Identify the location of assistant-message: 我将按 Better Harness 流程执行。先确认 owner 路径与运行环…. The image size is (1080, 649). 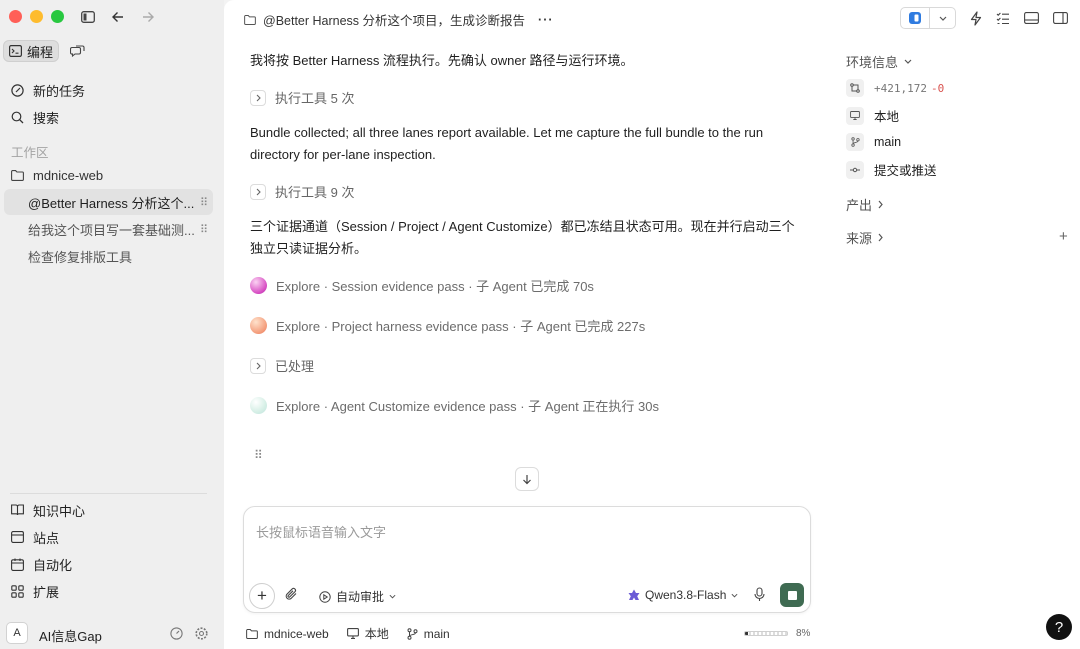
(442, 60).